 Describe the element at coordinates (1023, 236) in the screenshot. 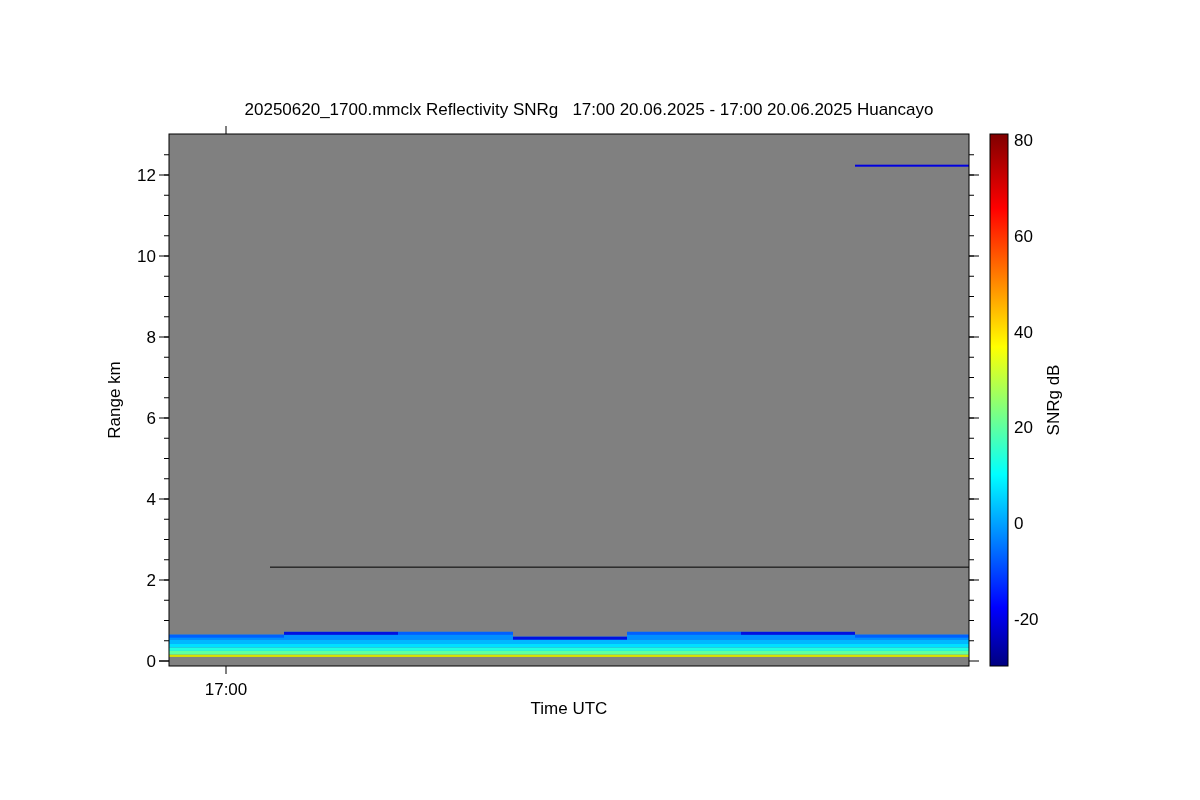

I see `colorbar-tick-label: 60` at that location.